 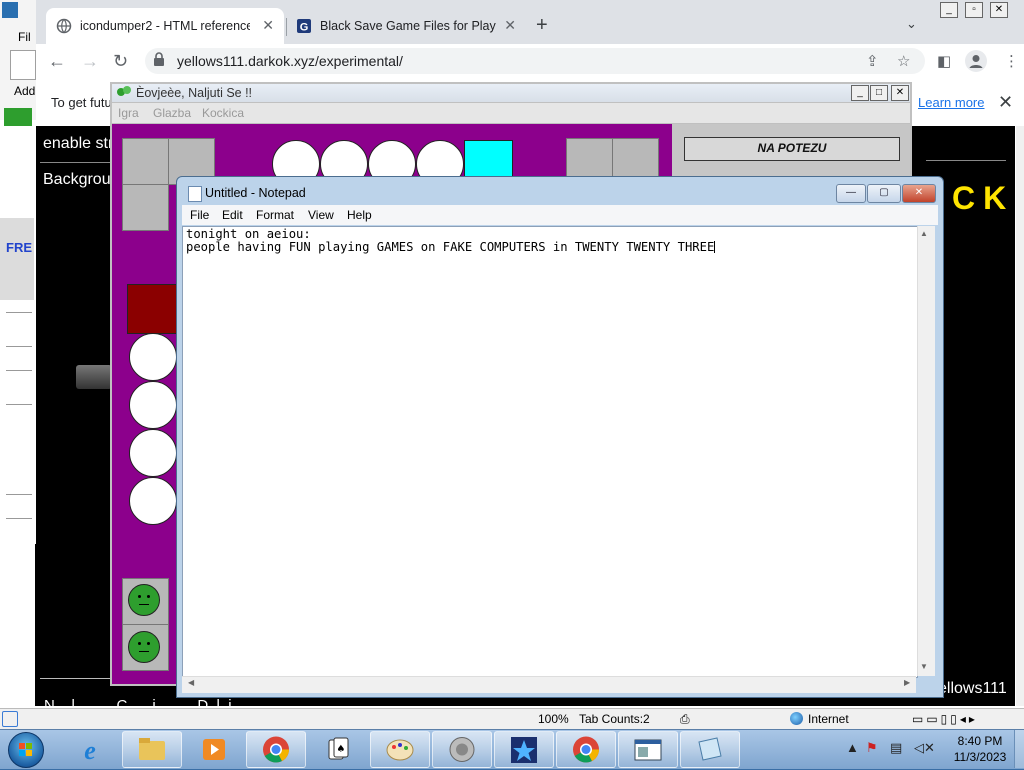 What do you see at coordinates (872, 61) in the screenshot?
I see `share-icon: ⇪` at bounding box center [872, 61].